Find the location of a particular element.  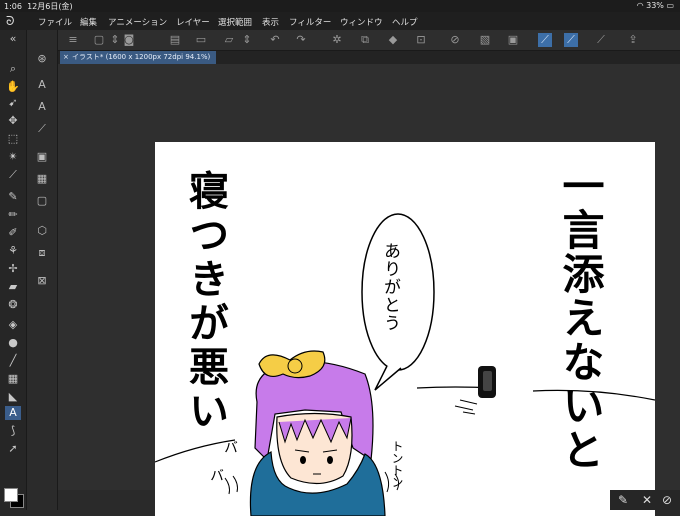

ios-status-bar: 1:06 12月6日(金) ◠ 33% ▭ is located at coordinates (340, 6).